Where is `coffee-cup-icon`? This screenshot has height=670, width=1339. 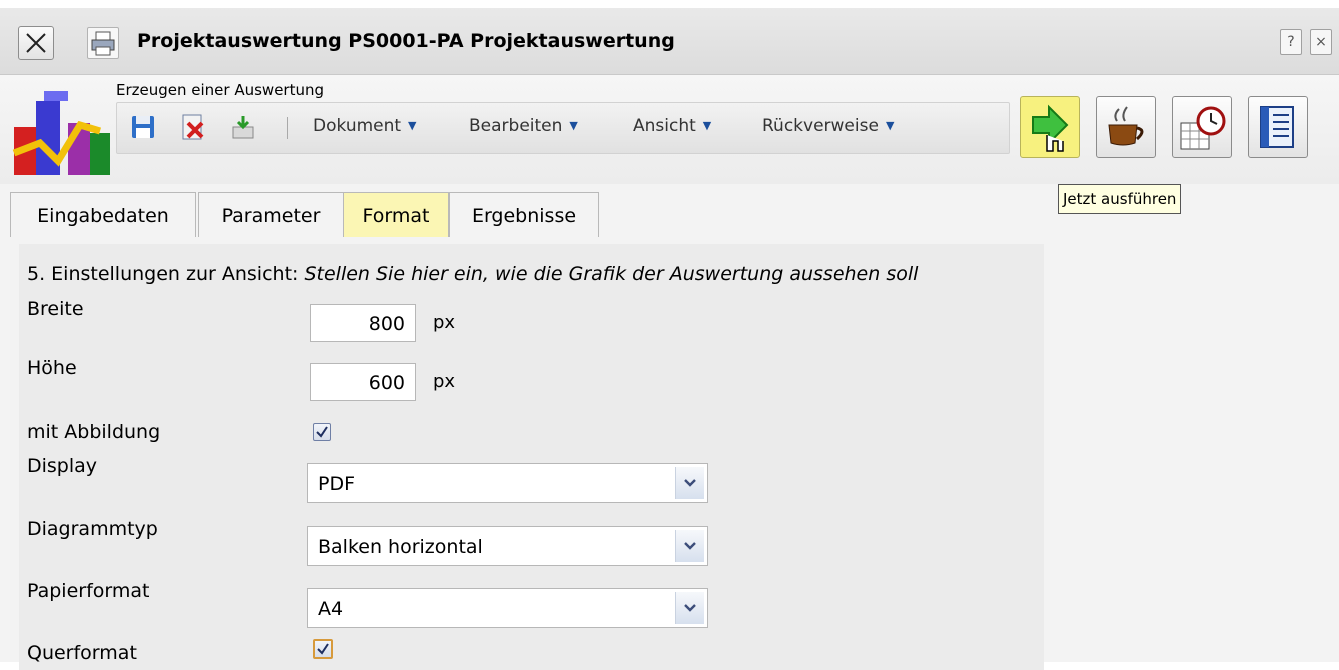 coffee-cup-icon is located at coordinates (1126, 126).